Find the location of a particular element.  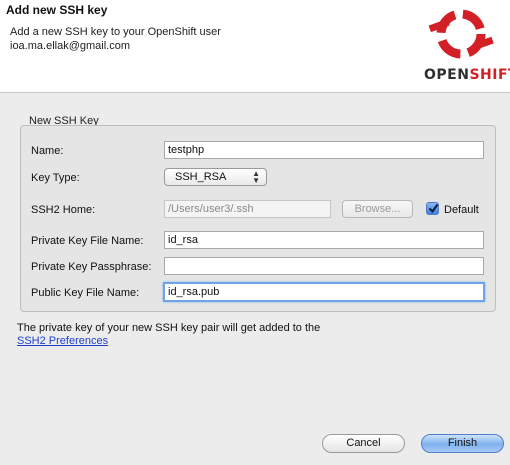

openshift-logo-icon is located at coordinates (461, 34).